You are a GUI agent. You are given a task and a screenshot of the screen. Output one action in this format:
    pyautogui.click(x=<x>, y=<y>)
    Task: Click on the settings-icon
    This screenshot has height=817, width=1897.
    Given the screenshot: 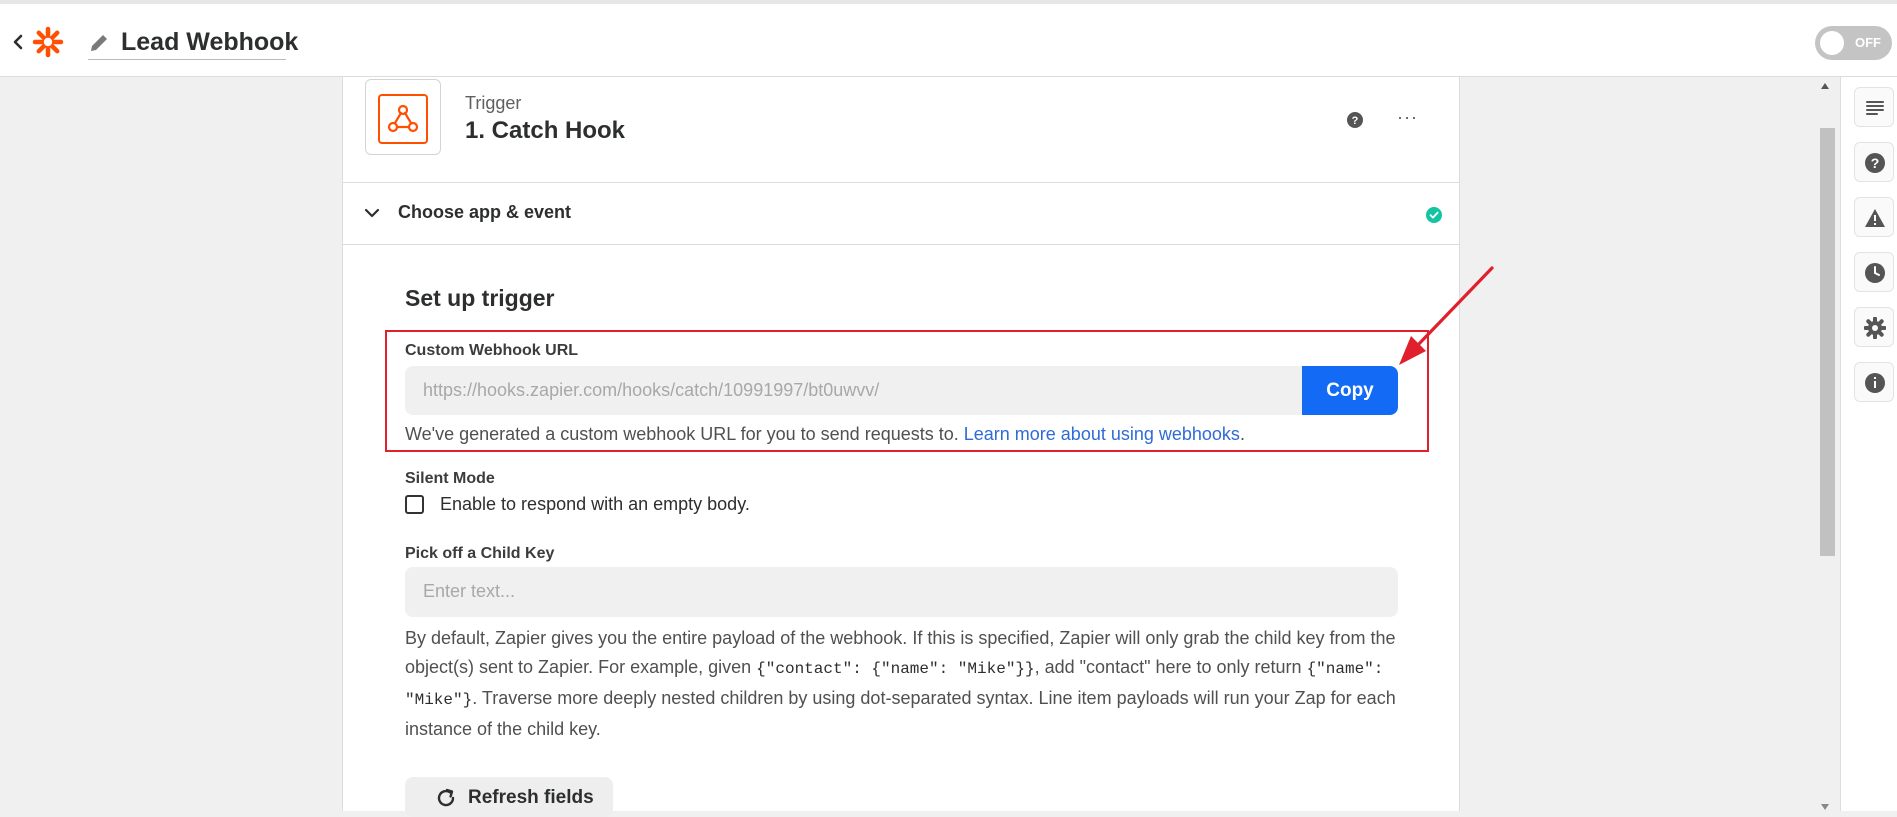 What is the action you would take?
    pyautogui.click(x=1875, y=328)
    